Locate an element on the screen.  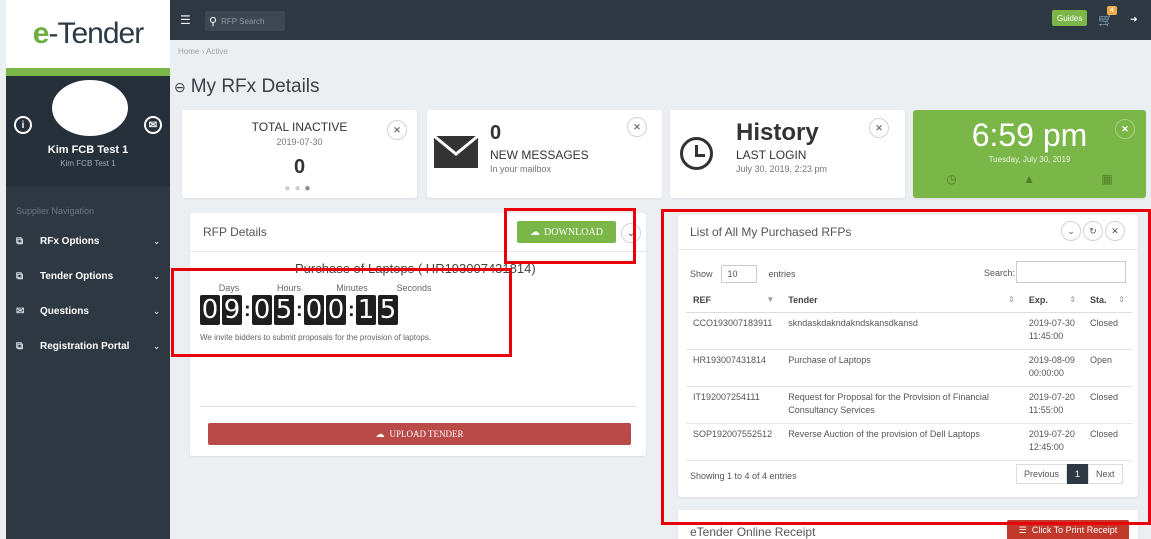
search-input: ⚲ RFP Search is located at coordinates (245, 21).